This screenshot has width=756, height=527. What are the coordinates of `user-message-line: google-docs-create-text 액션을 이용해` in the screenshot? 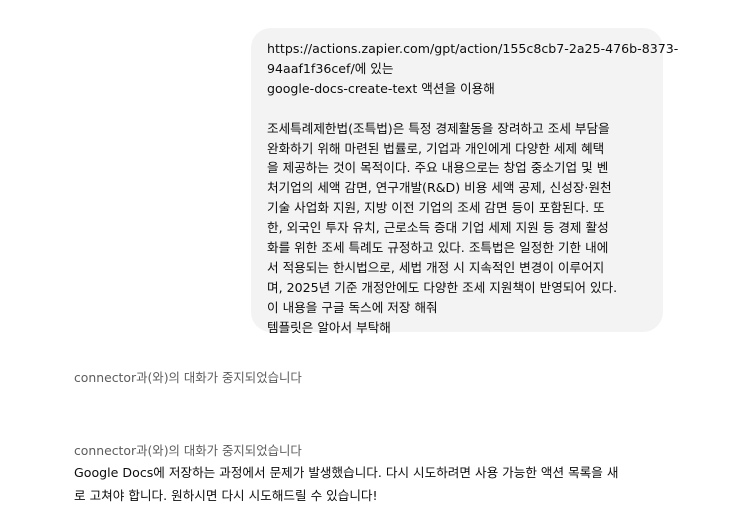 It's located at (381, 88).